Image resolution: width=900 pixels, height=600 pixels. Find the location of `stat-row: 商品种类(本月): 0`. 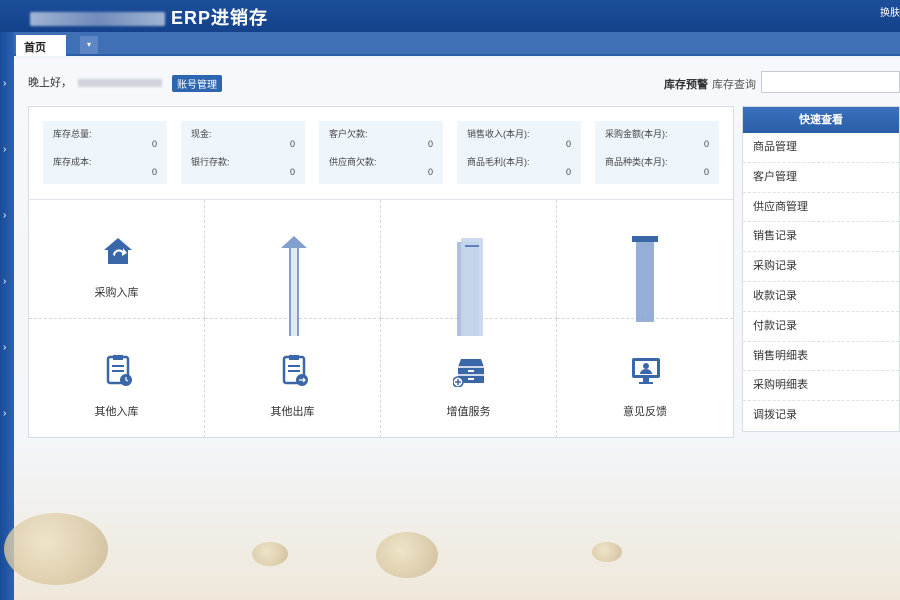

stat-row: 商品种类(本月): 0 is located at coordinates (657, 166).